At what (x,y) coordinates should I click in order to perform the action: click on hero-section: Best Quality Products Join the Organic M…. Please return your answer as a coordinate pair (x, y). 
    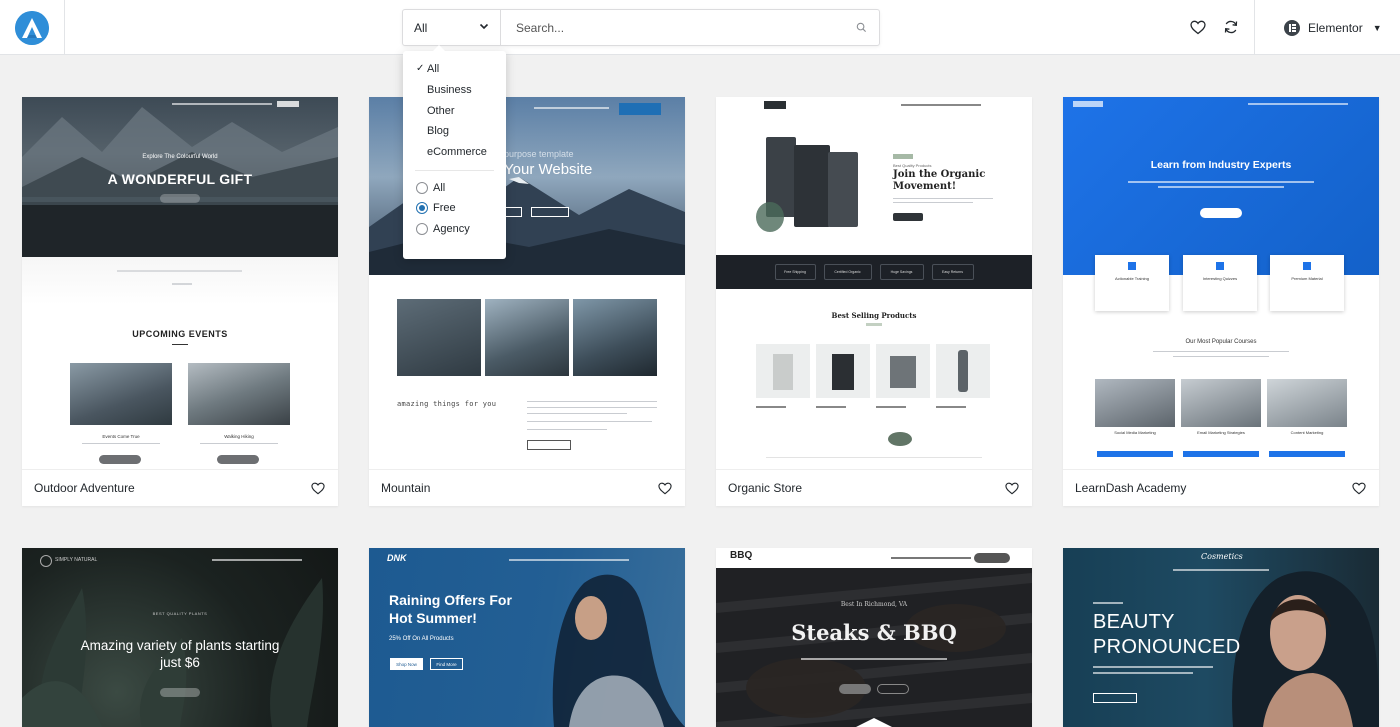
    Looking at the image, I should click on (874, 176).